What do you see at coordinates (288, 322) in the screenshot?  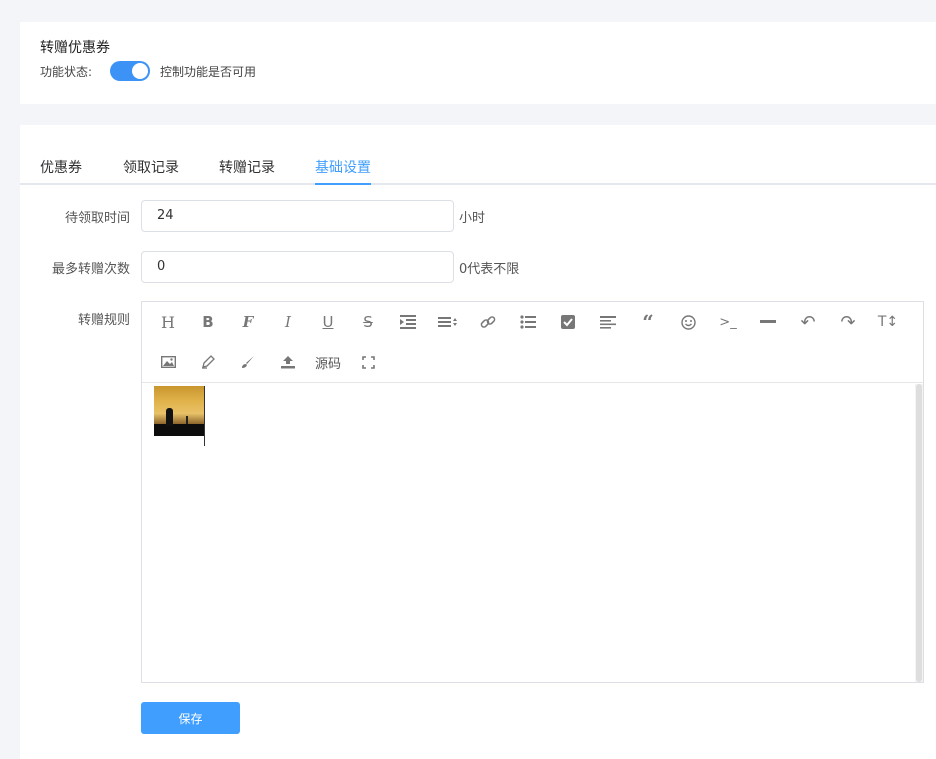 I see `italic-icon: I` at bounding box center [288, 322].